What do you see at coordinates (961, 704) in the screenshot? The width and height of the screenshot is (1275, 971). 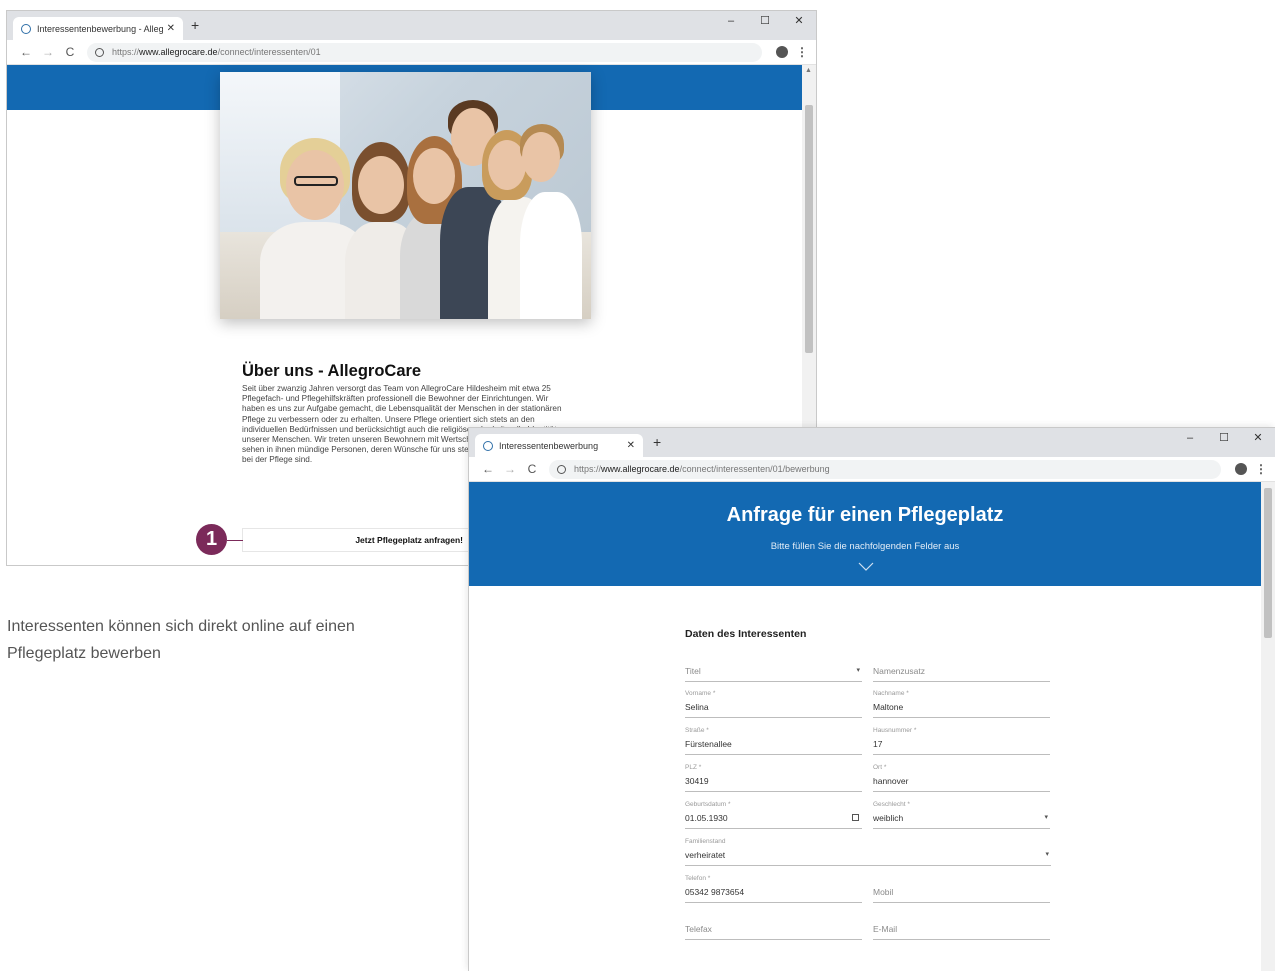 I see `nachname-input: Nachname * Maltone` at bounding box center [961, 704].